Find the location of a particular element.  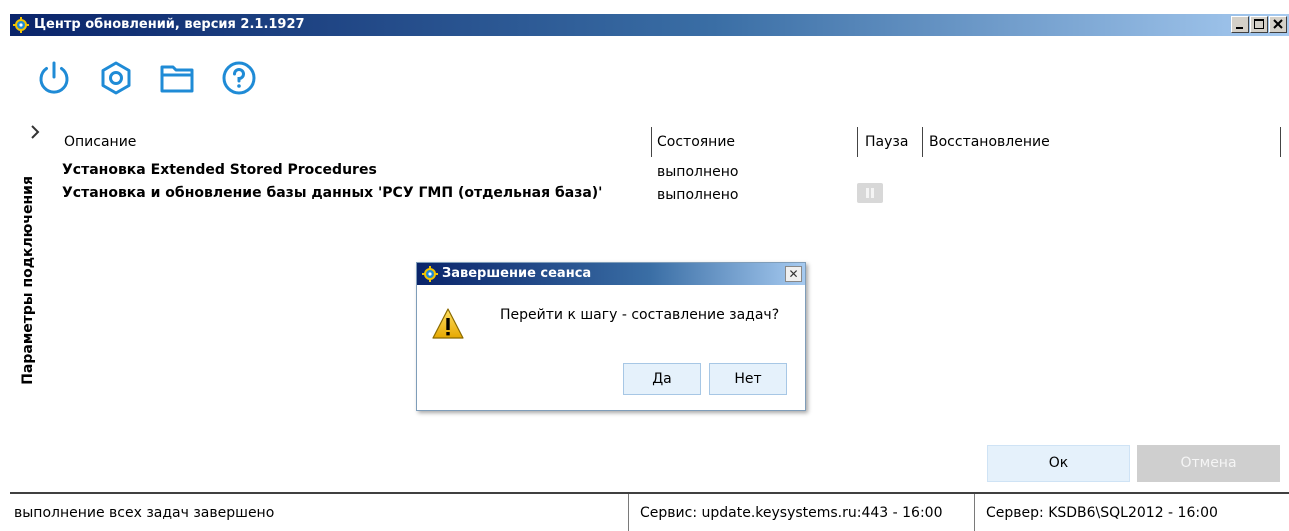

close-button is located at coordinates (1278, 24).